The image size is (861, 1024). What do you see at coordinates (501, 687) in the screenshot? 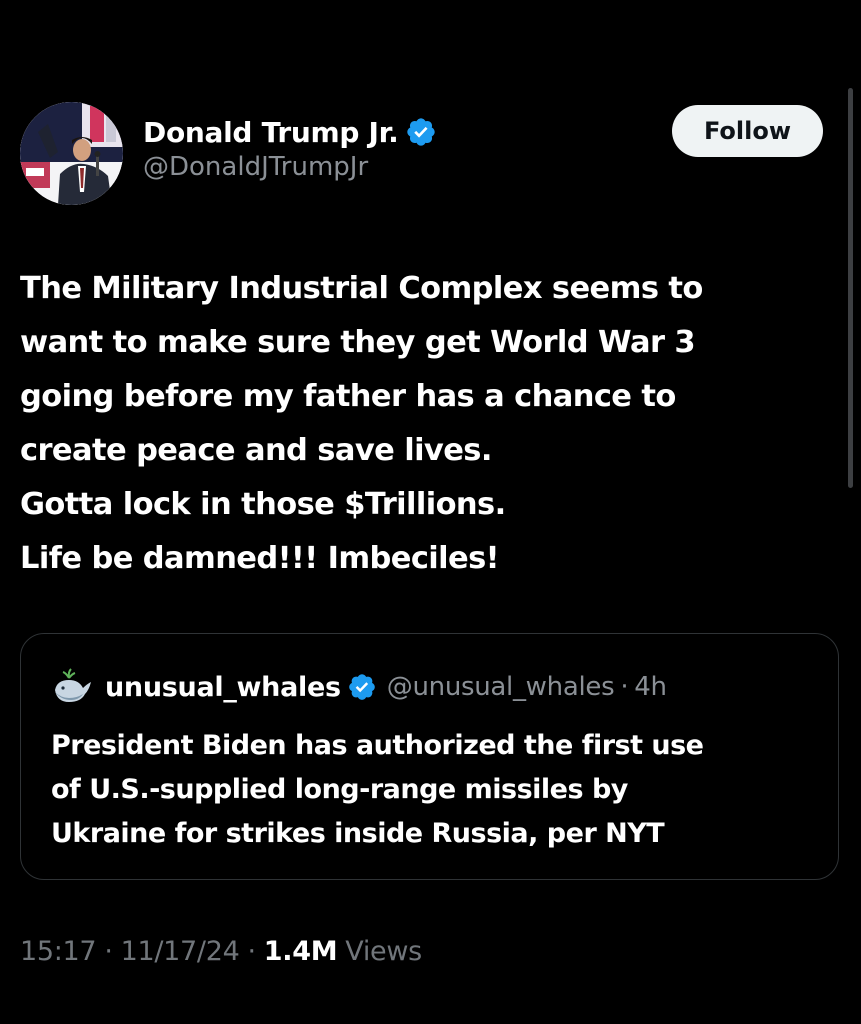
I see `quoted-author-handle: @unusual_whales` at bounding box center [501, 687].